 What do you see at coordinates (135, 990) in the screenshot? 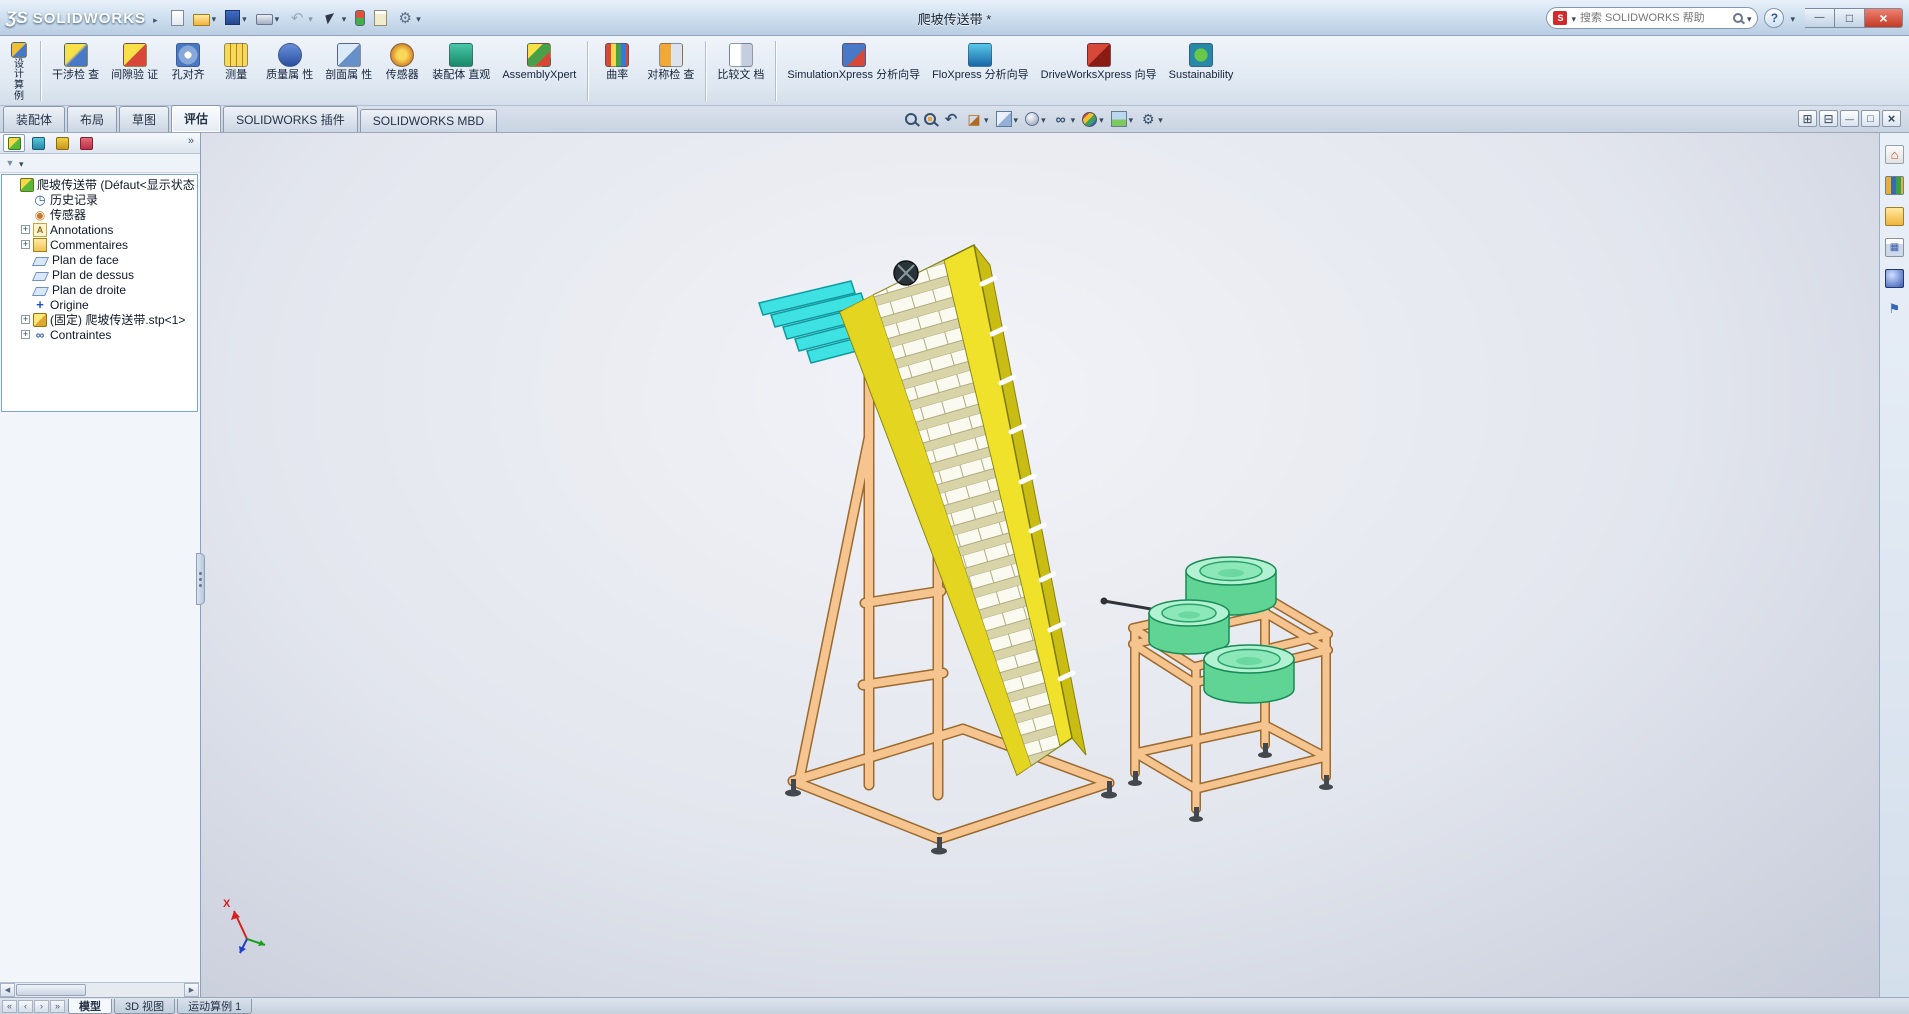
I see `scrollbar-track` at bounding box center [135, 990].